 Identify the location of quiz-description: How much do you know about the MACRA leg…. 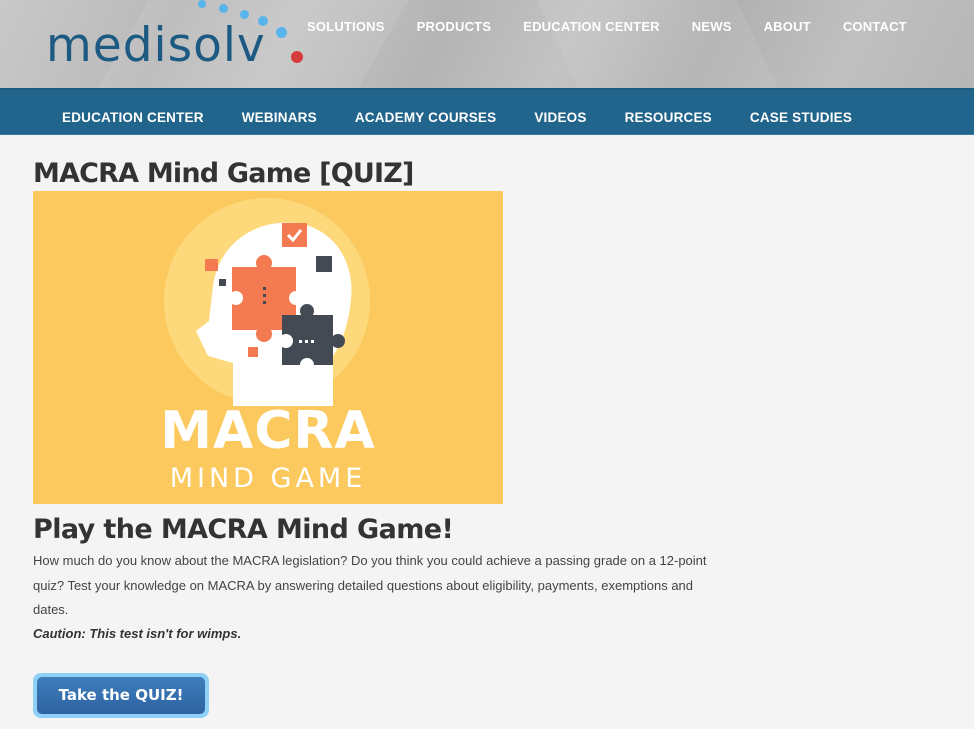
(370, 585).